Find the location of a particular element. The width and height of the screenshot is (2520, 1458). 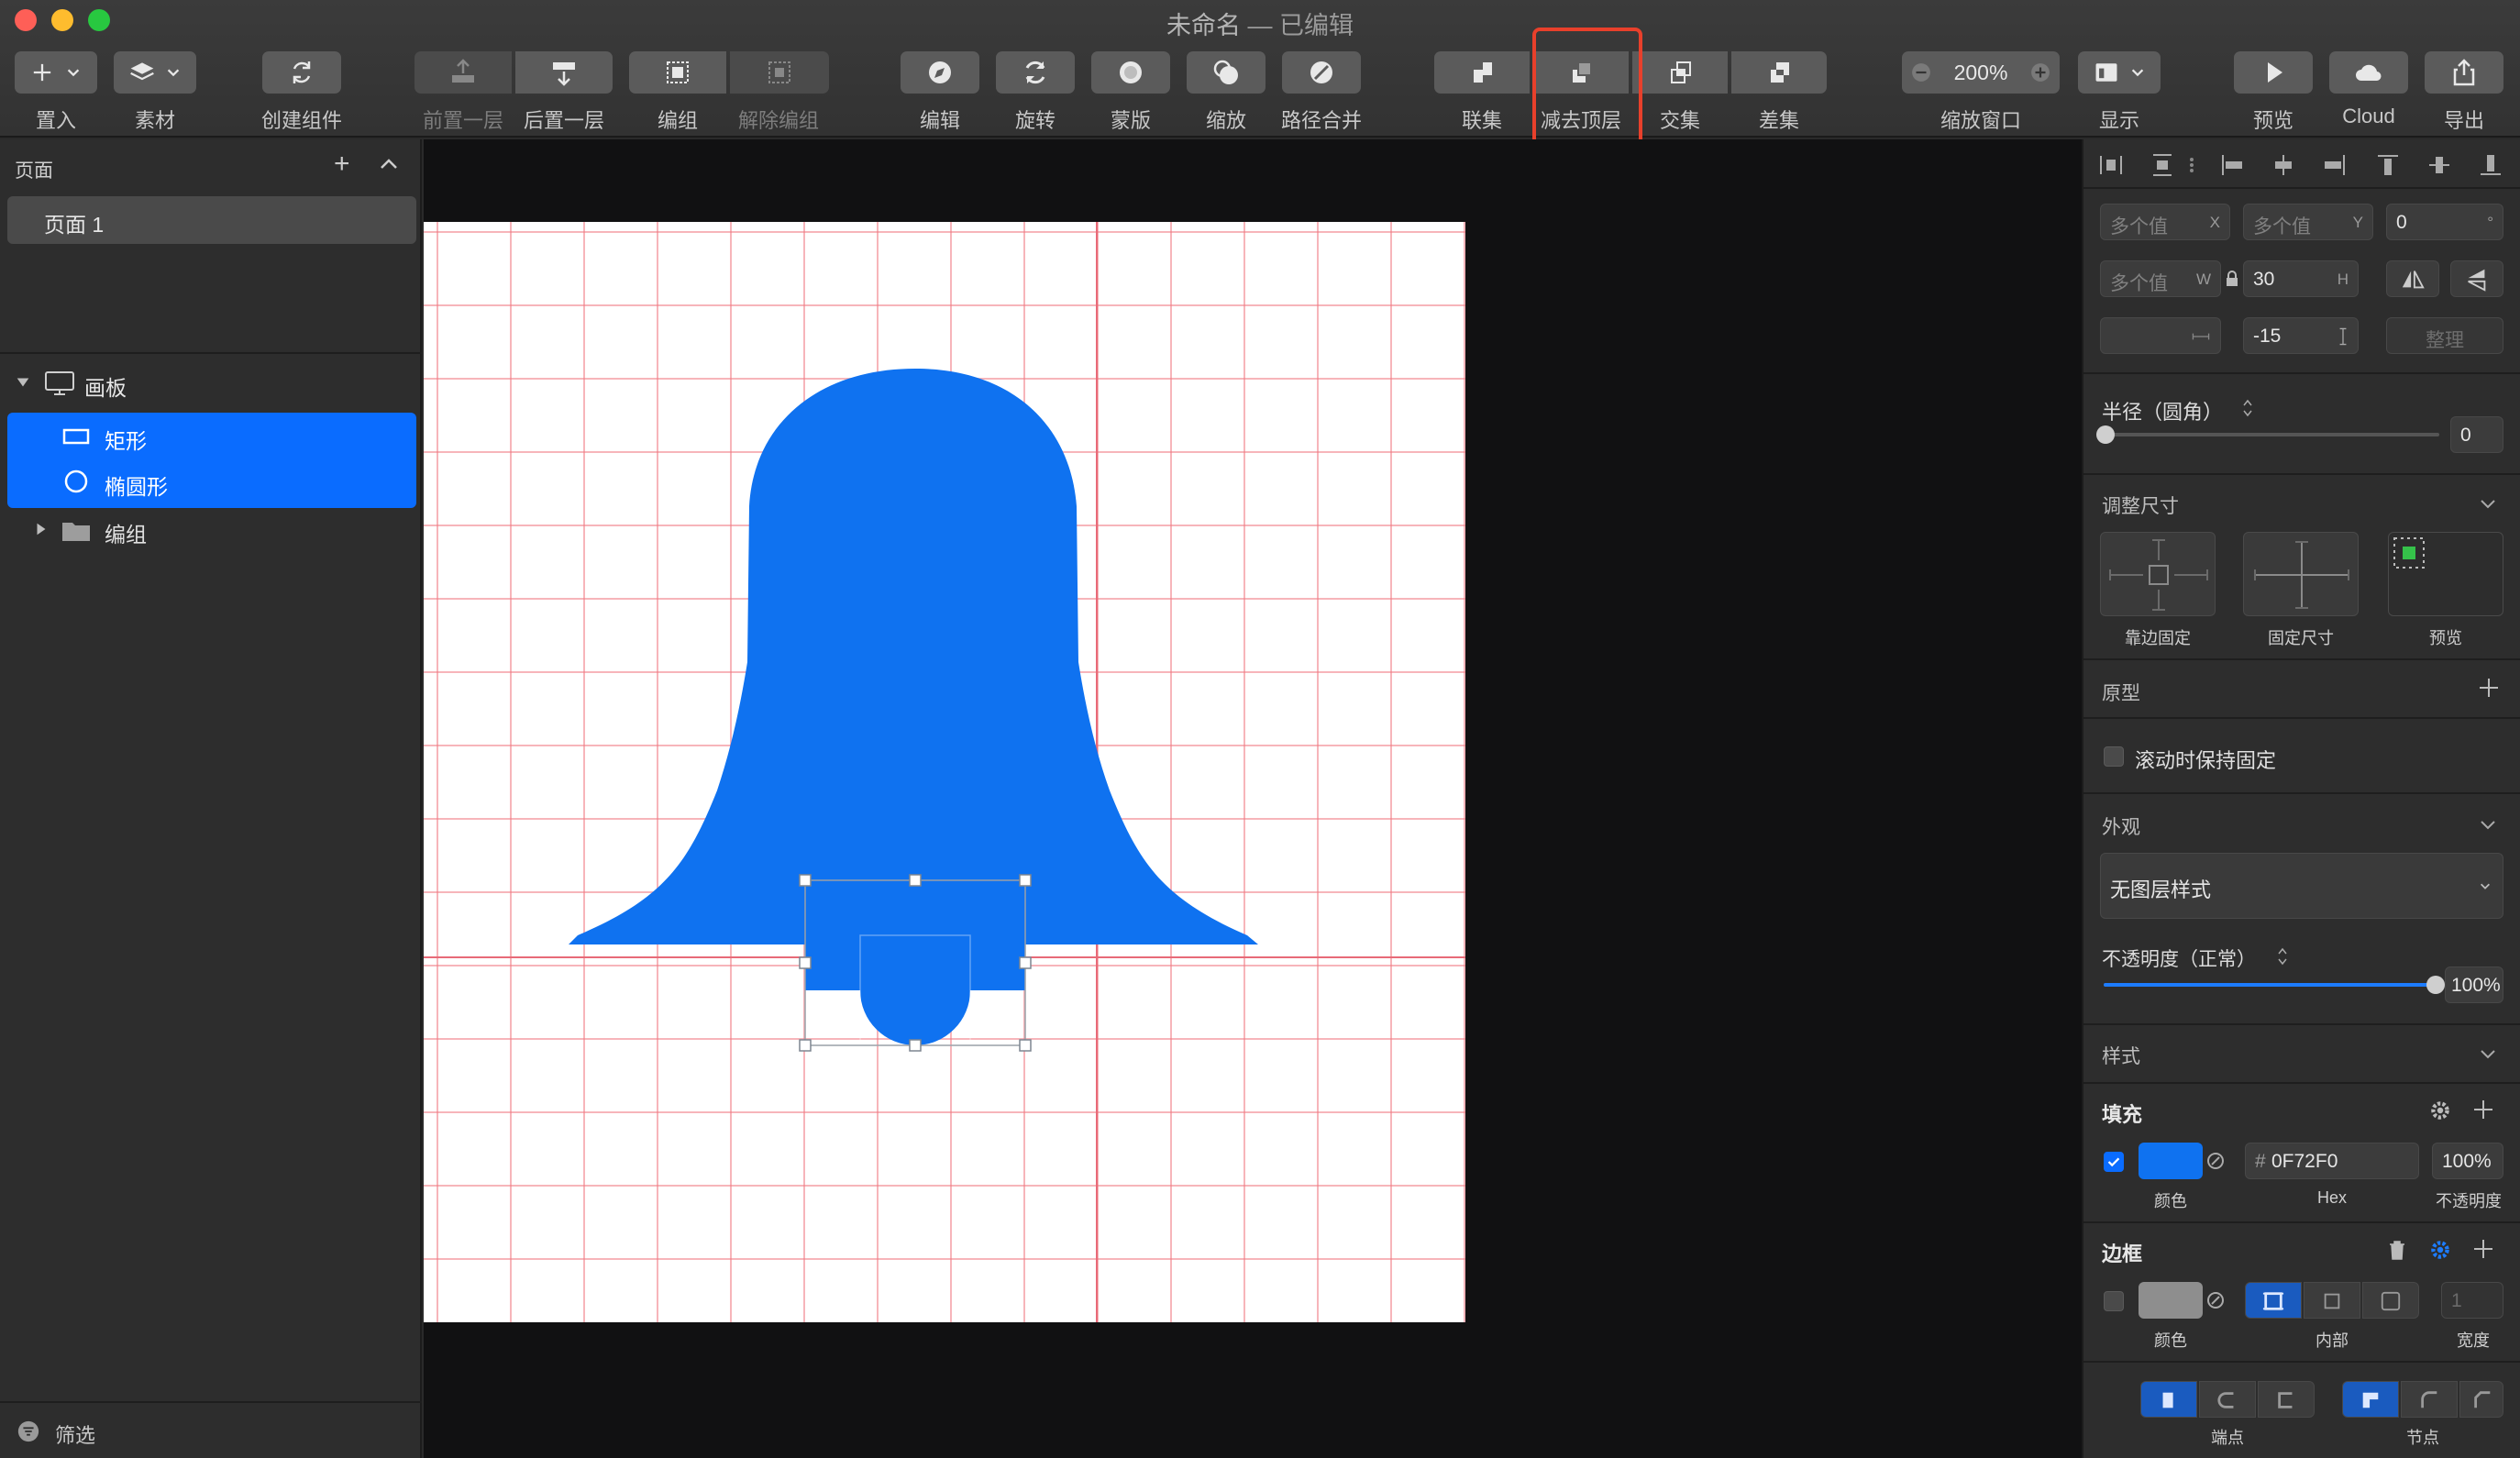

disclosure-down-icon is located at coordinates (23, 382).